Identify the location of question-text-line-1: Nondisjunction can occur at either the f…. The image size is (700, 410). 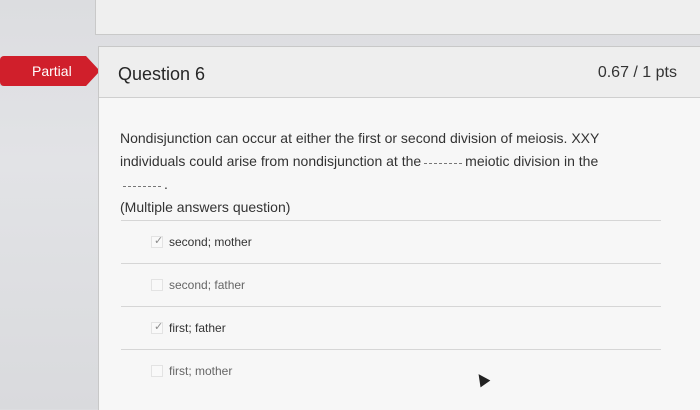
(360, 138).